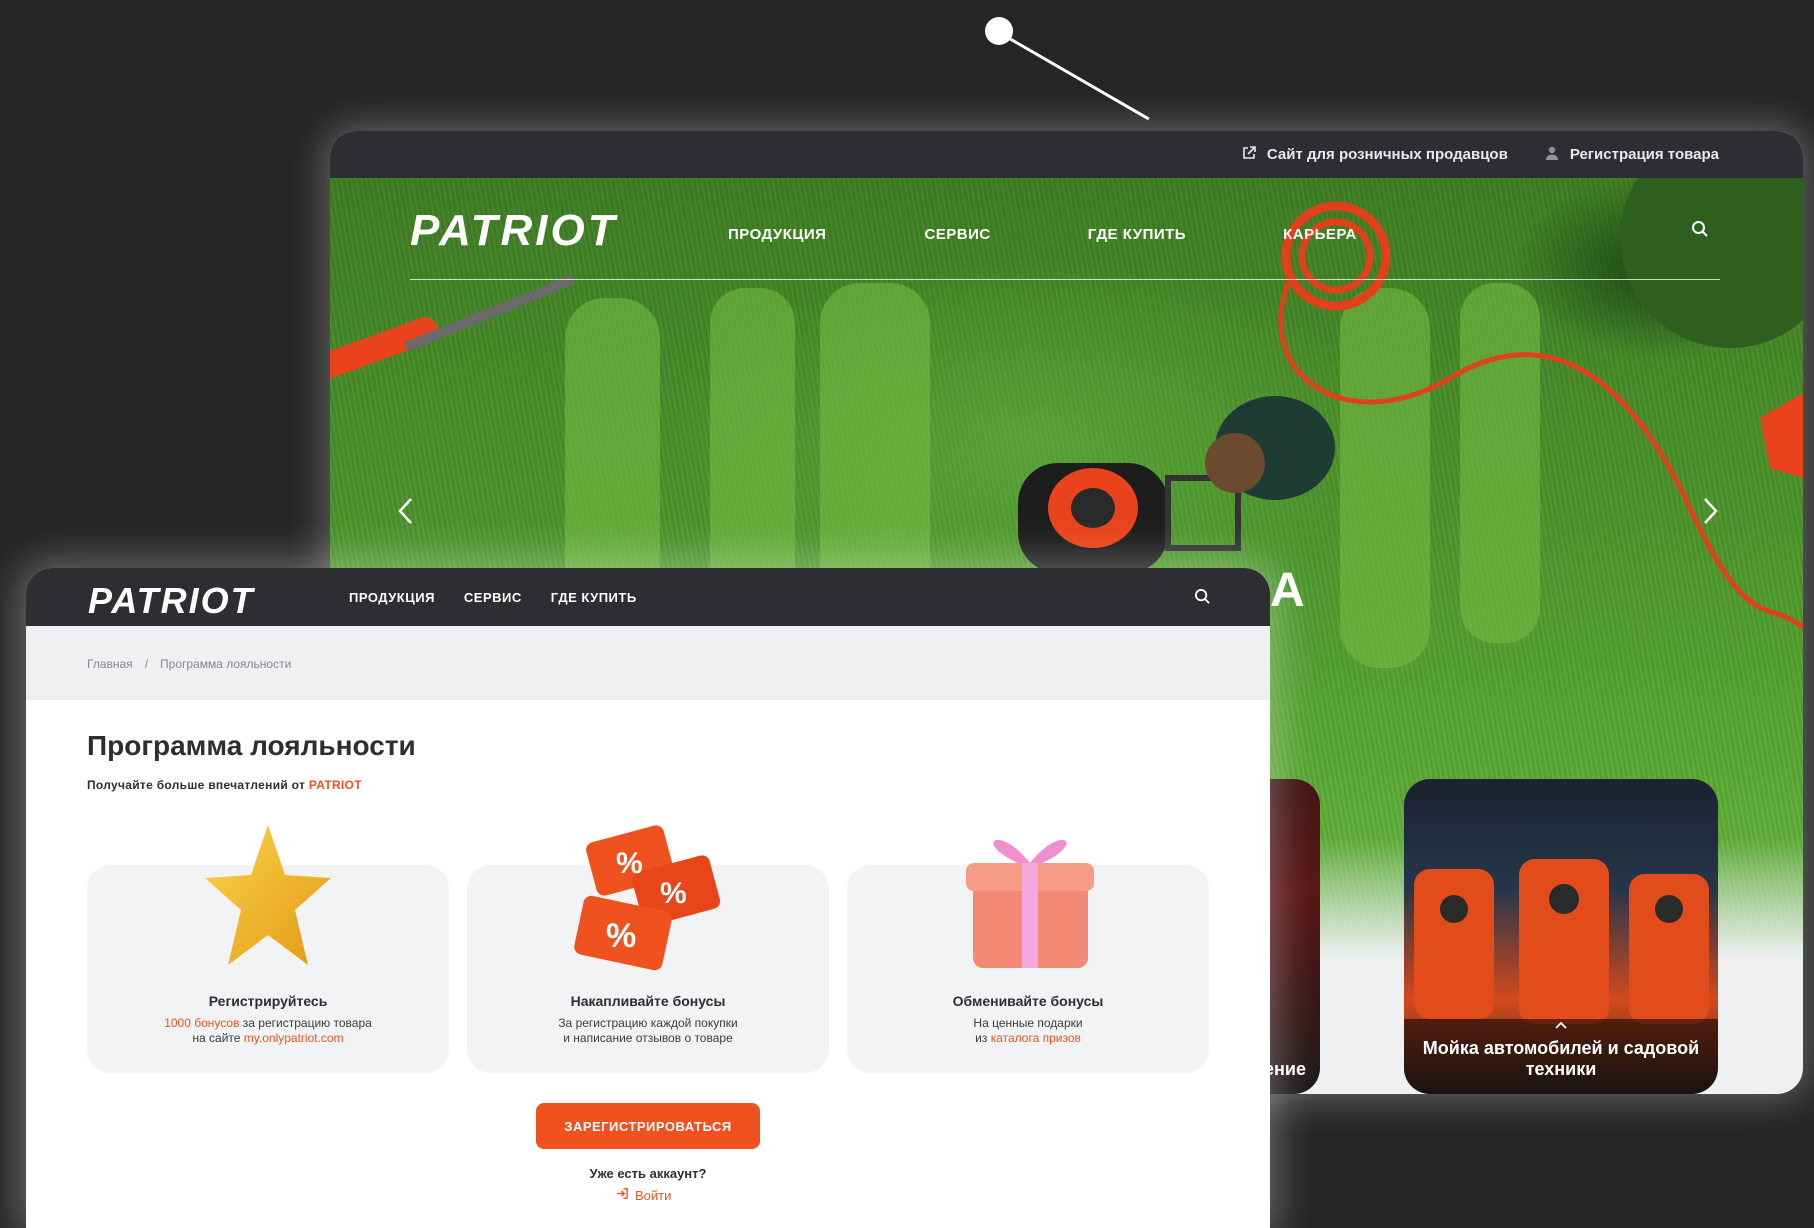 The width and height of the screenshot is (1814, 1228). I want to click on benefit-line: На ценные подарки, so click(1028, 1023).